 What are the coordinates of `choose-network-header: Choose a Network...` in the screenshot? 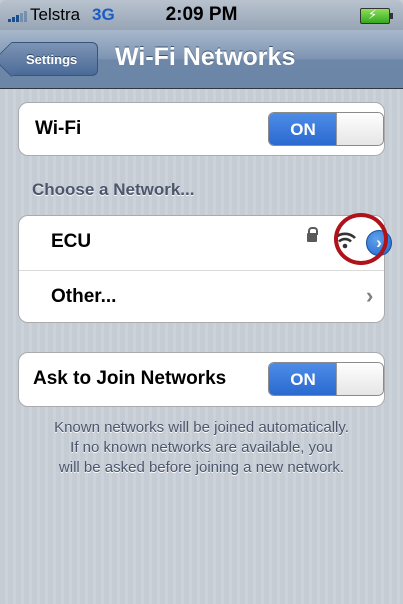 It's located at (113, 189).